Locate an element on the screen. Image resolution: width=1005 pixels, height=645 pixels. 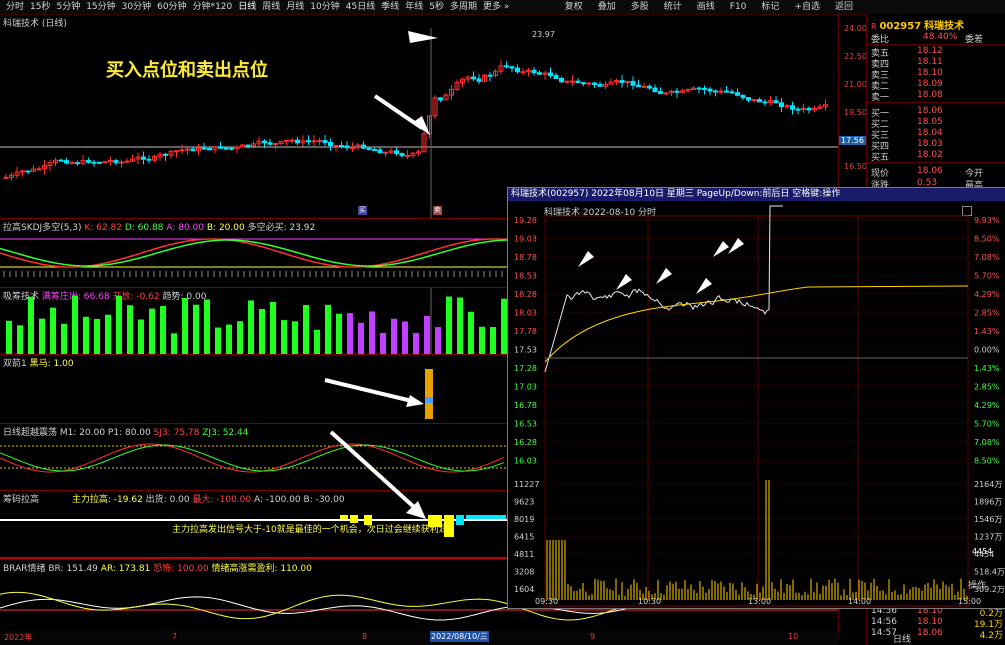
price-tick: 19.50 is located at coordinates (855, 112).